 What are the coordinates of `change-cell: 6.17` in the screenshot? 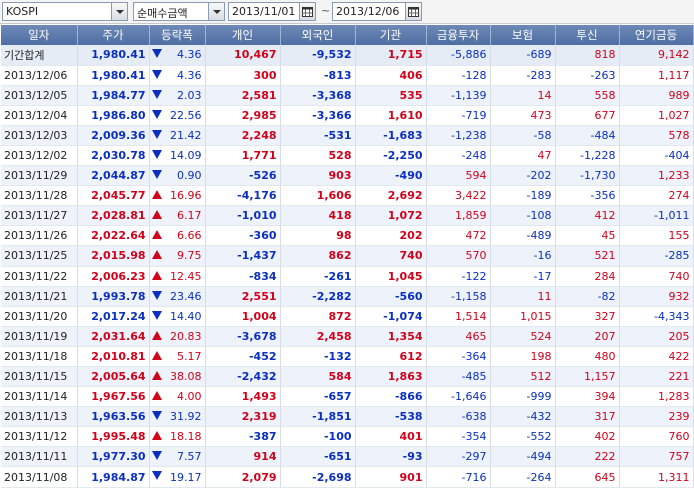 It's located at (177, 216).